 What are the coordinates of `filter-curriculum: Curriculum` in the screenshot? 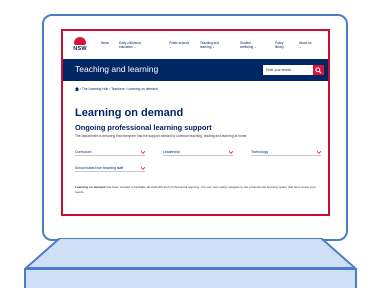 It's located at (110, 152).